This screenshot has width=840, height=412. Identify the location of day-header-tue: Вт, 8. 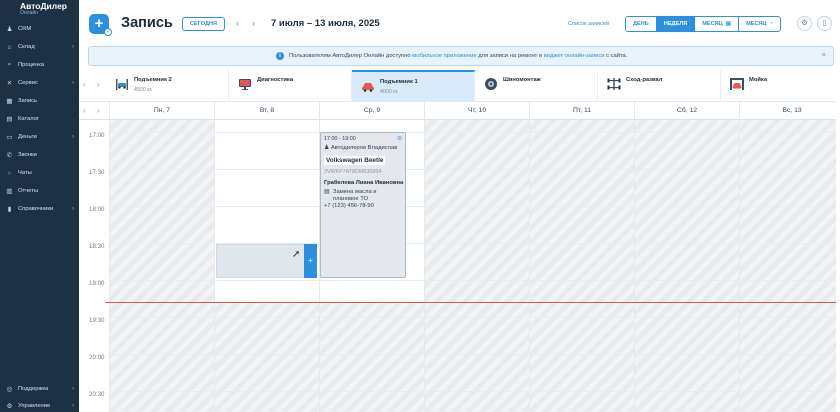
(266, 111).